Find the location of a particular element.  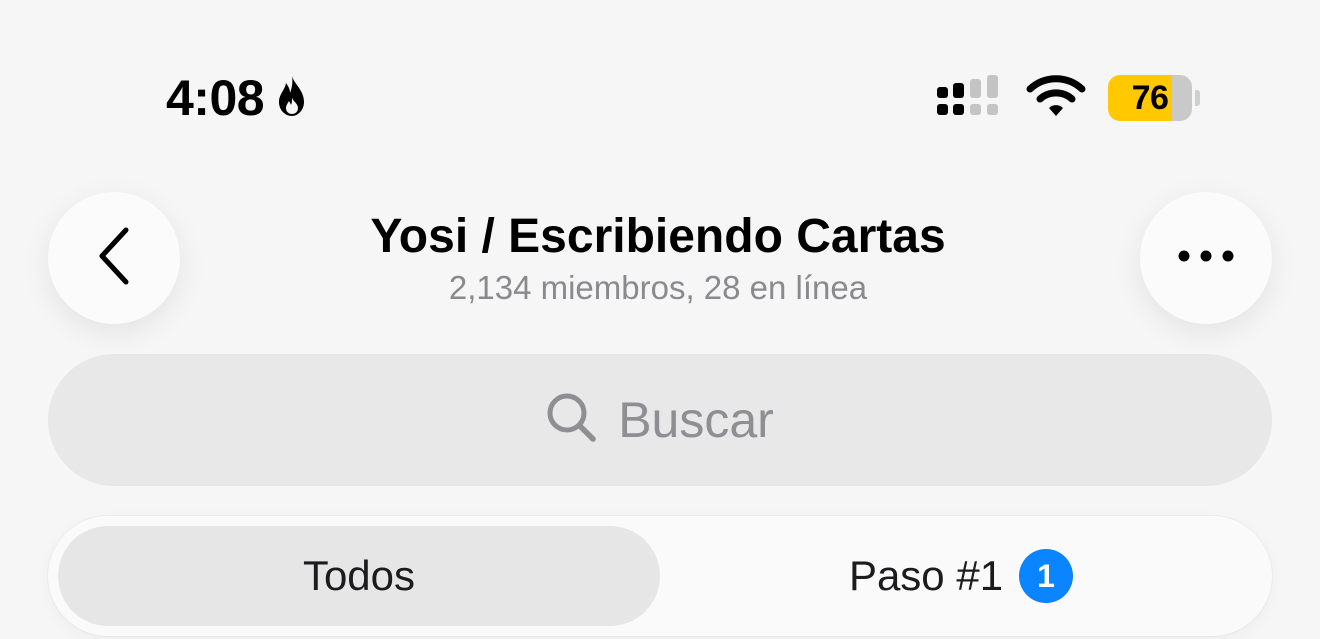

search-placeholder: Buscar is located at coordinates (696, 420).